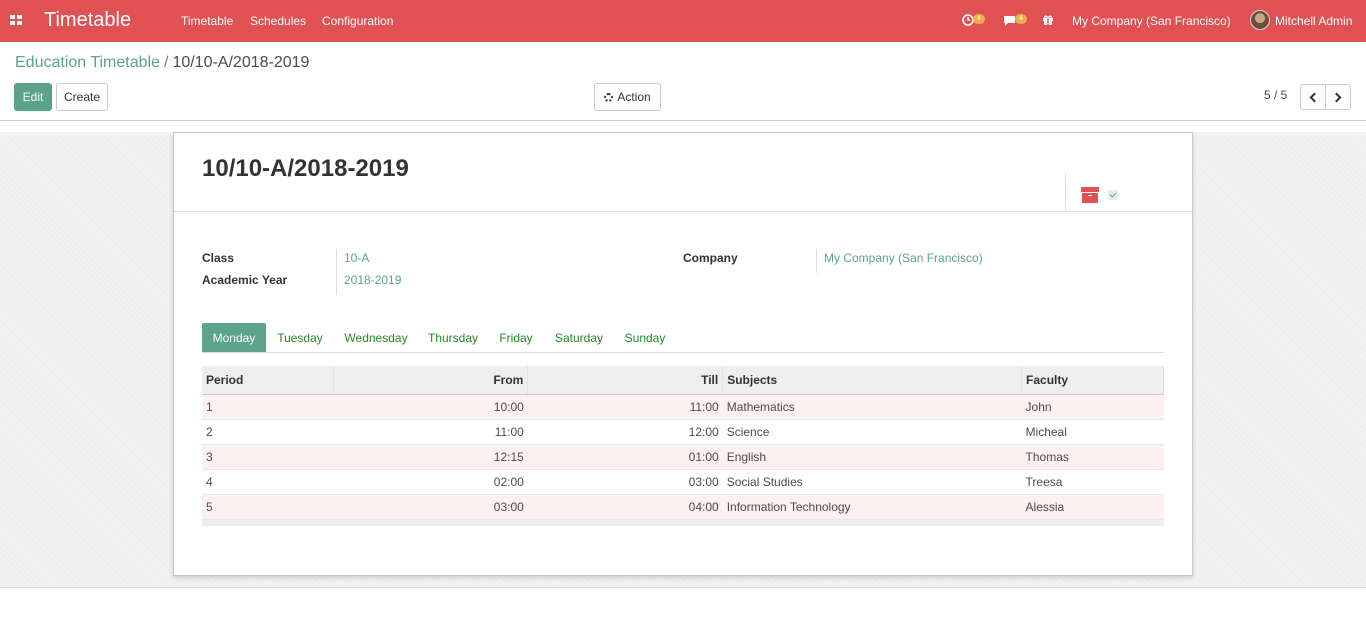  What do you see at coordinates (268, 507) in the screenshot?
I see `period-cell: 5` at bounding box center [268, 507].